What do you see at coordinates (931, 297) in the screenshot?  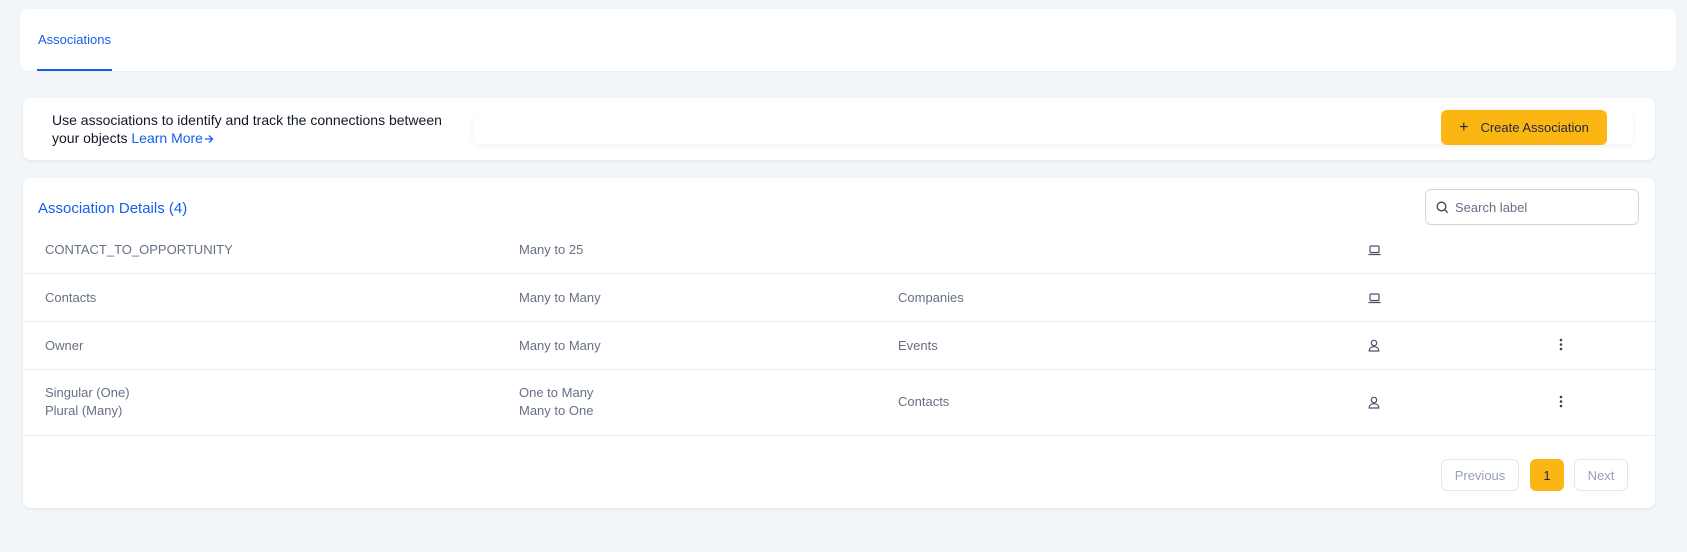 I see `row-object: Companies` at bounding box center [931, 297].